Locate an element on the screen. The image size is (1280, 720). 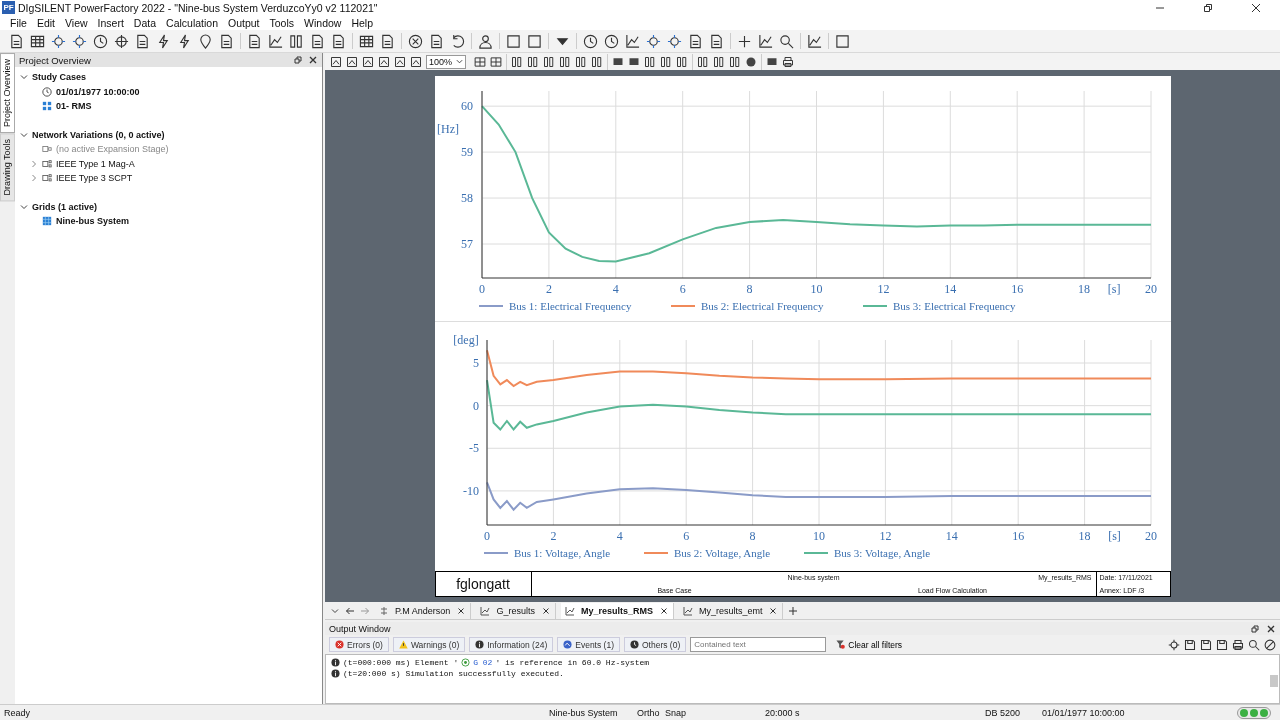
clear-filters-button: Clear all filters is located at coordinates (869, 644).